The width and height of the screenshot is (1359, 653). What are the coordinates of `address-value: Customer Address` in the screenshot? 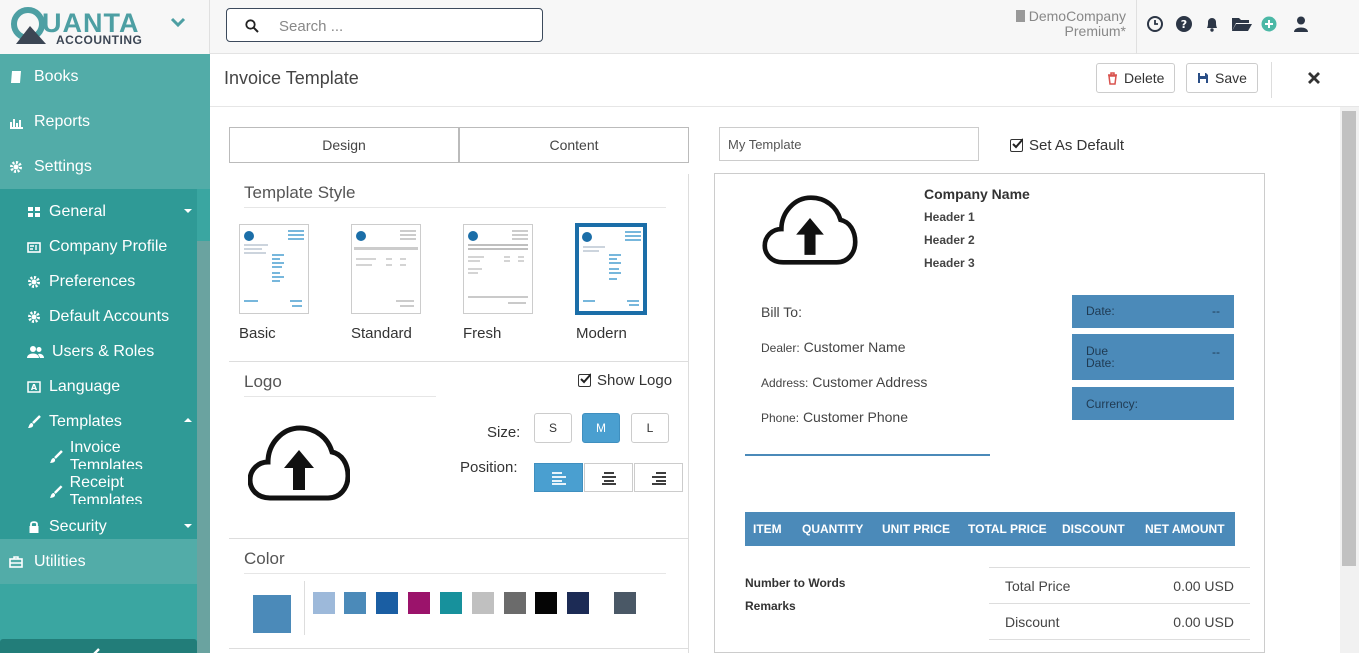 It's located at (870, 382).